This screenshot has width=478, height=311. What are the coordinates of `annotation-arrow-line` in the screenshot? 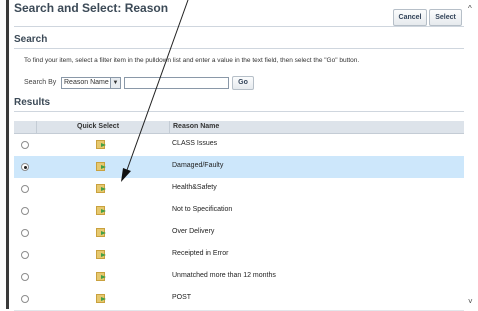 It's located at (157, 85).